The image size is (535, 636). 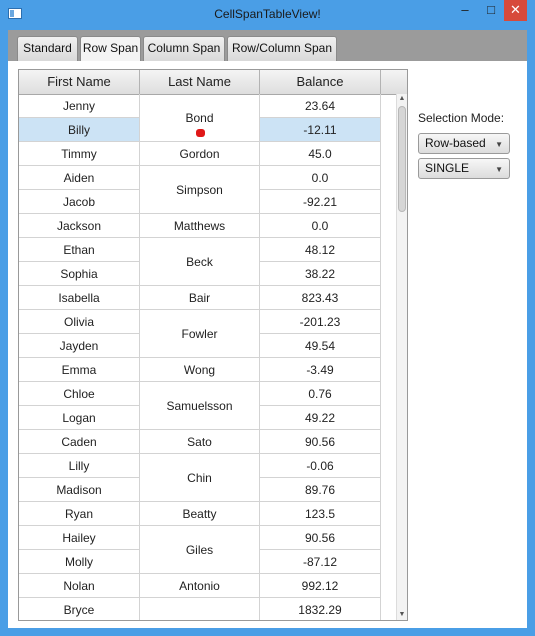 What do you see at coordinates (79, 466) in the screenshot?
I see `first-name-cell: Lilly` at bounding box center [79, 466].